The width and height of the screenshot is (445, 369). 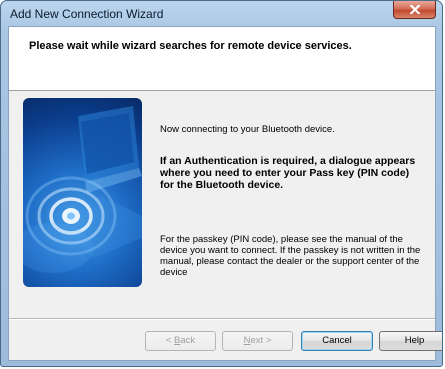 I want to click on close-button, so click(x=414, y=10).